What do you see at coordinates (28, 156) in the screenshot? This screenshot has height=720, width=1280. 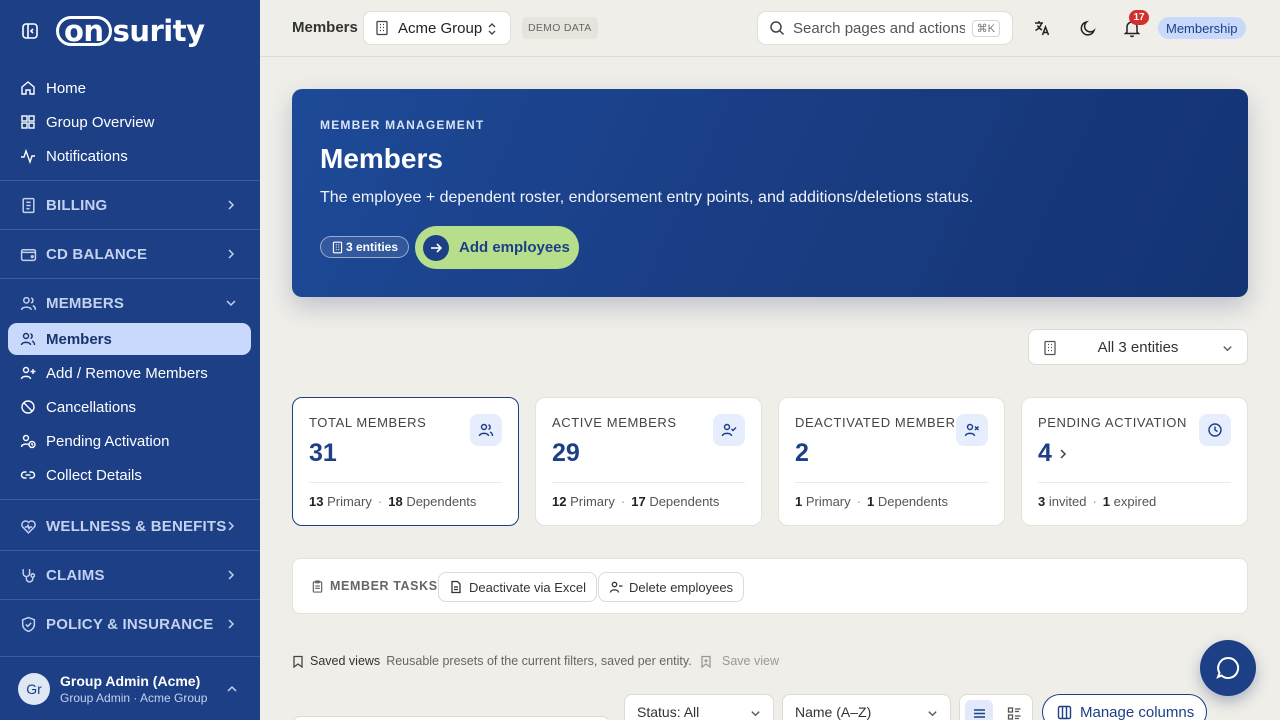 I see `activity-icon` at bounding box center [28, 156].